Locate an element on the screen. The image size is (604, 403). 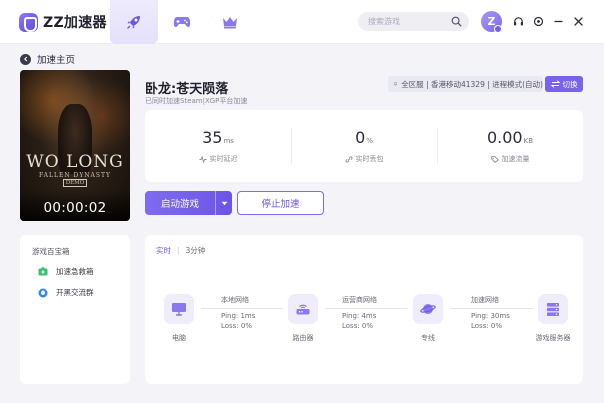
cover-title: WO LONG is located at coordinates (75, 162).